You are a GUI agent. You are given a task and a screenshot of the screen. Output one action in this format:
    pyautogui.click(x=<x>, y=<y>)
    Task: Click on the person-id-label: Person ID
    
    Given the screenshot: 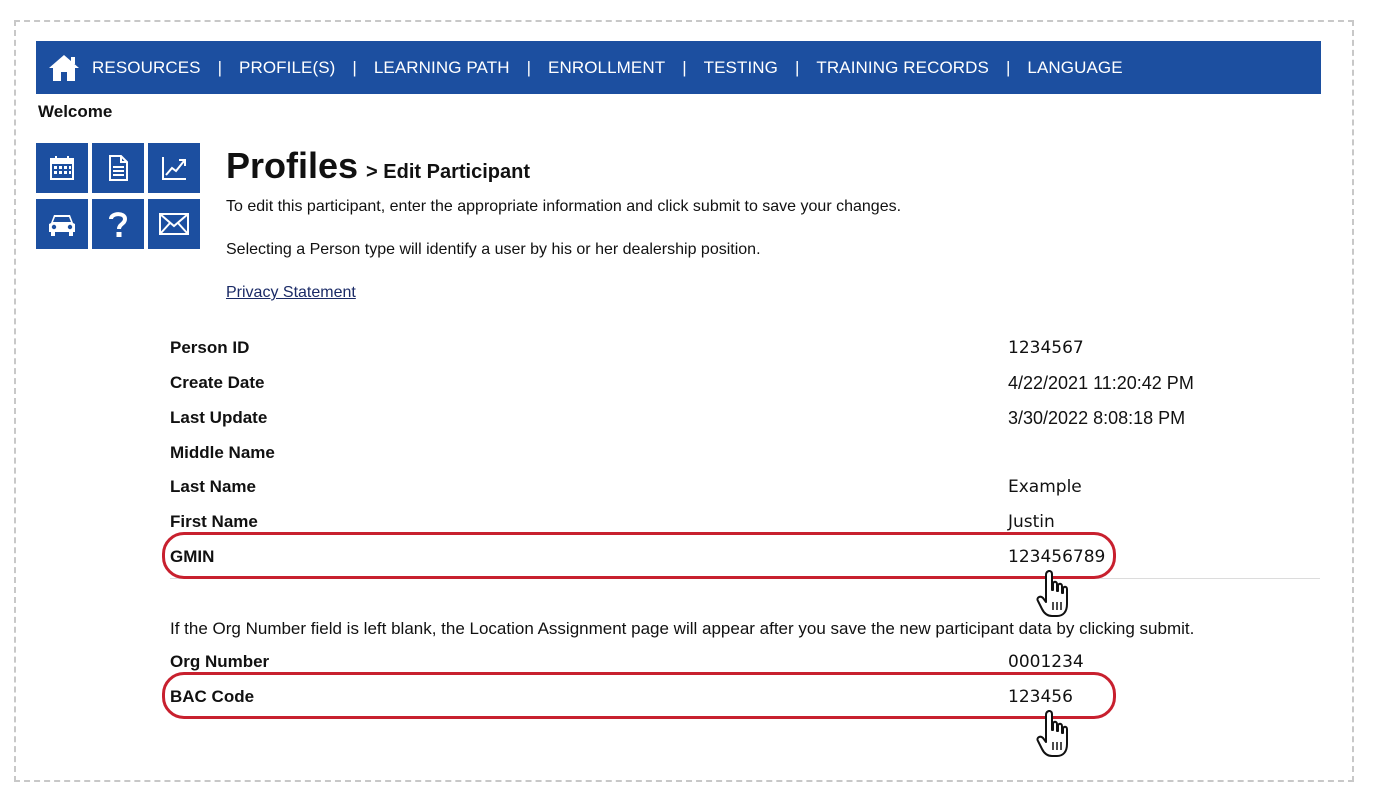 What is the action you would take?
    pyautogui.click(x=210, y=347)
    